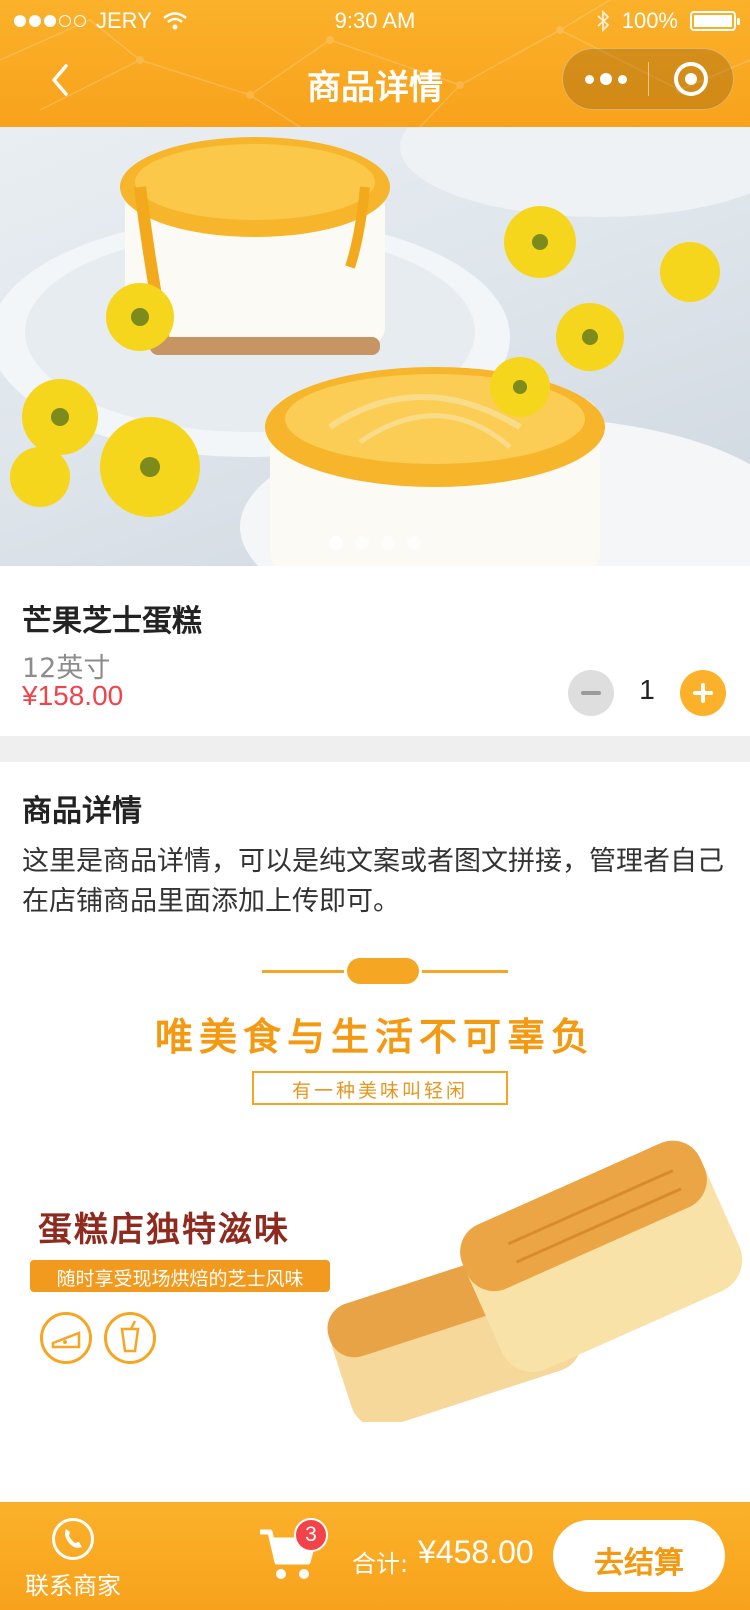 The image size is (750, 1610). I want to click on cheese-glyph, so click(66, 1340).